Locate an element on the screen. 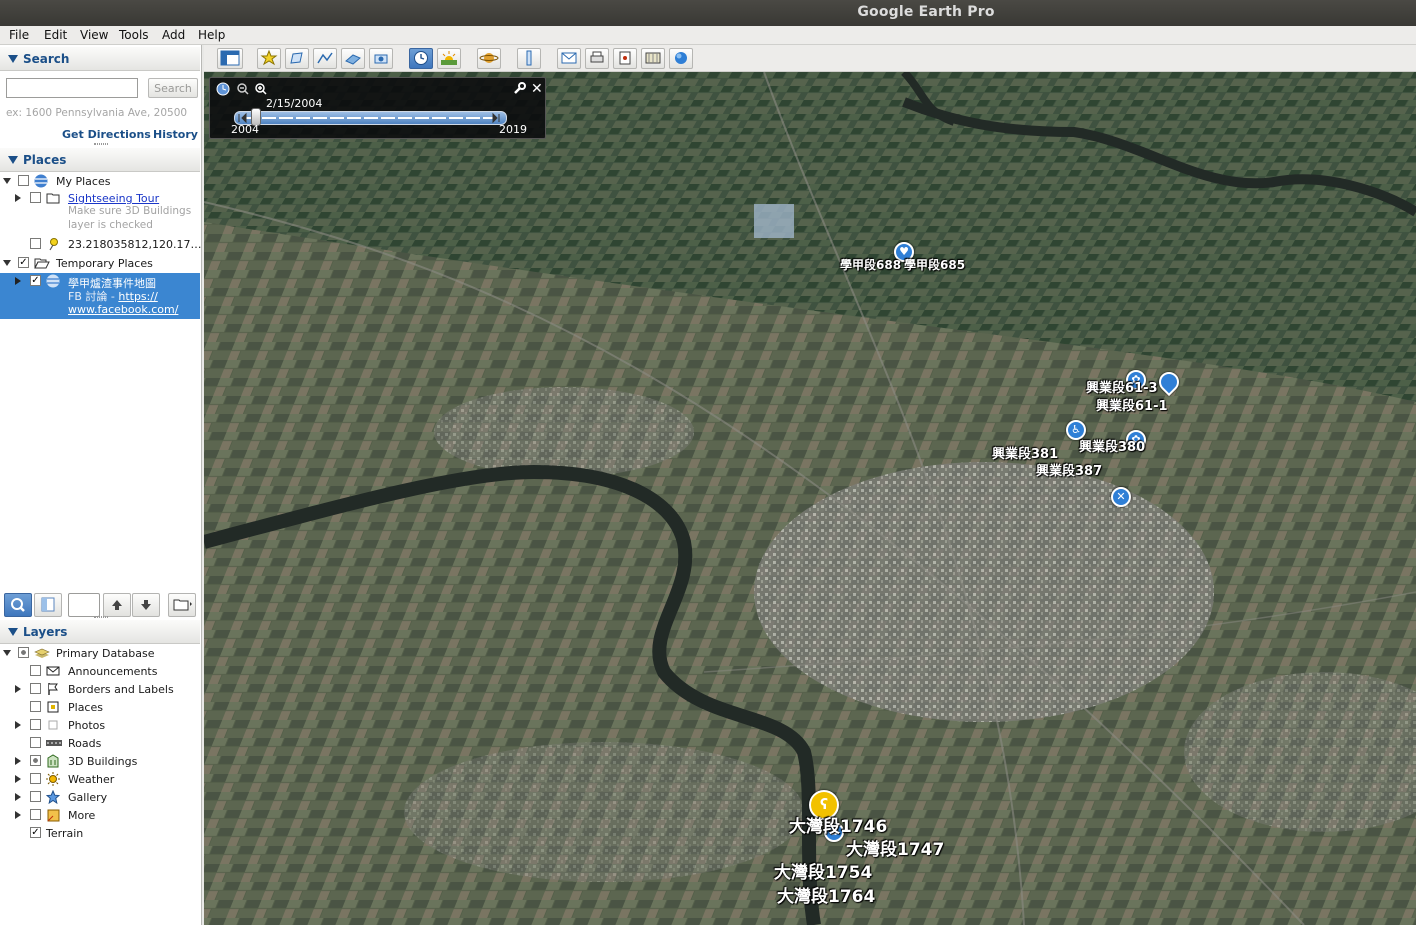 The width and height of the screenshot is (1416, 925). facebook-link: https:// is located at coordinates (137, 296).